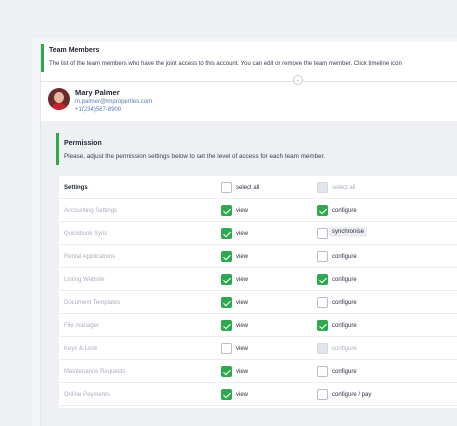  What do you see at coordinates (344, 188) in the screenshot?
I see `select-all-configure-label: select all` at bounding box center [344, 188].